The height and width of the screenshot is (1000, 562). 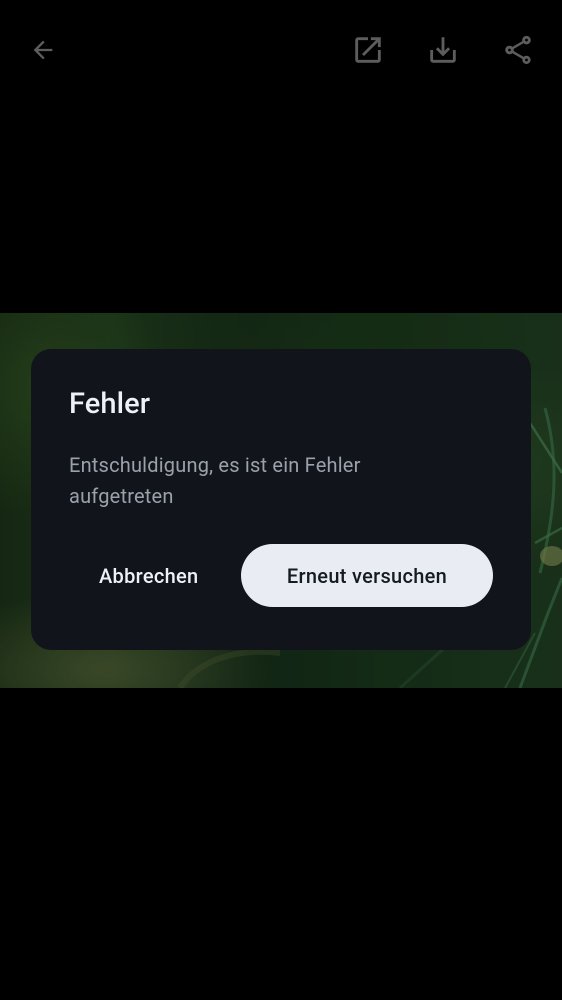 I want to click on back-button, so click(x=43, y=50).